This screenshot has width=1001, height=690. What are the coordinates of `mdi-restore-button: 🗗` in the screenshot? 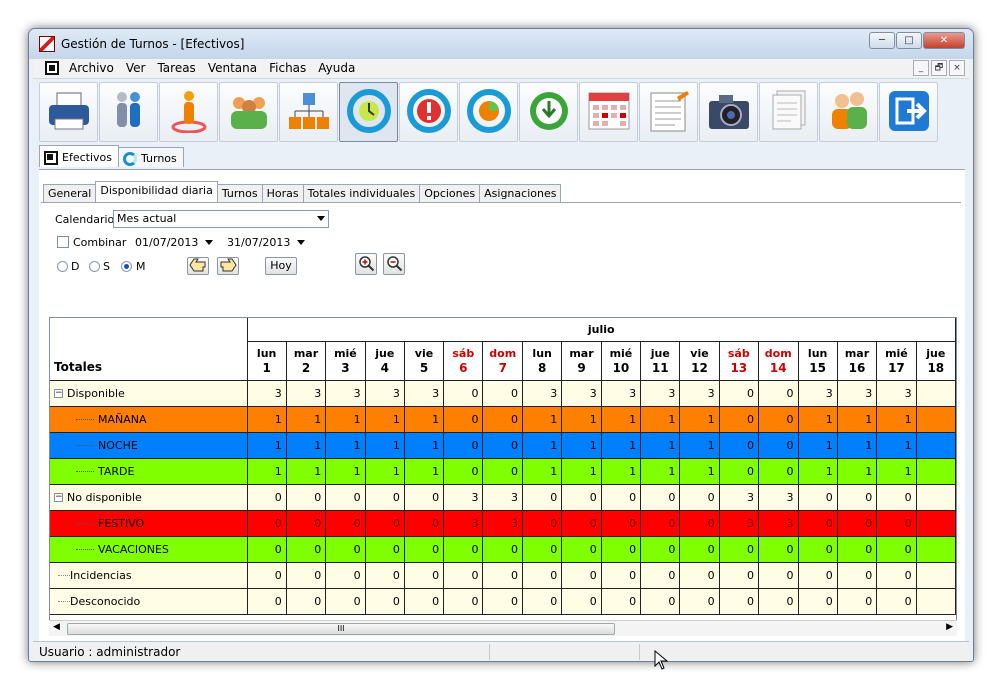 It's located at (939, 68).